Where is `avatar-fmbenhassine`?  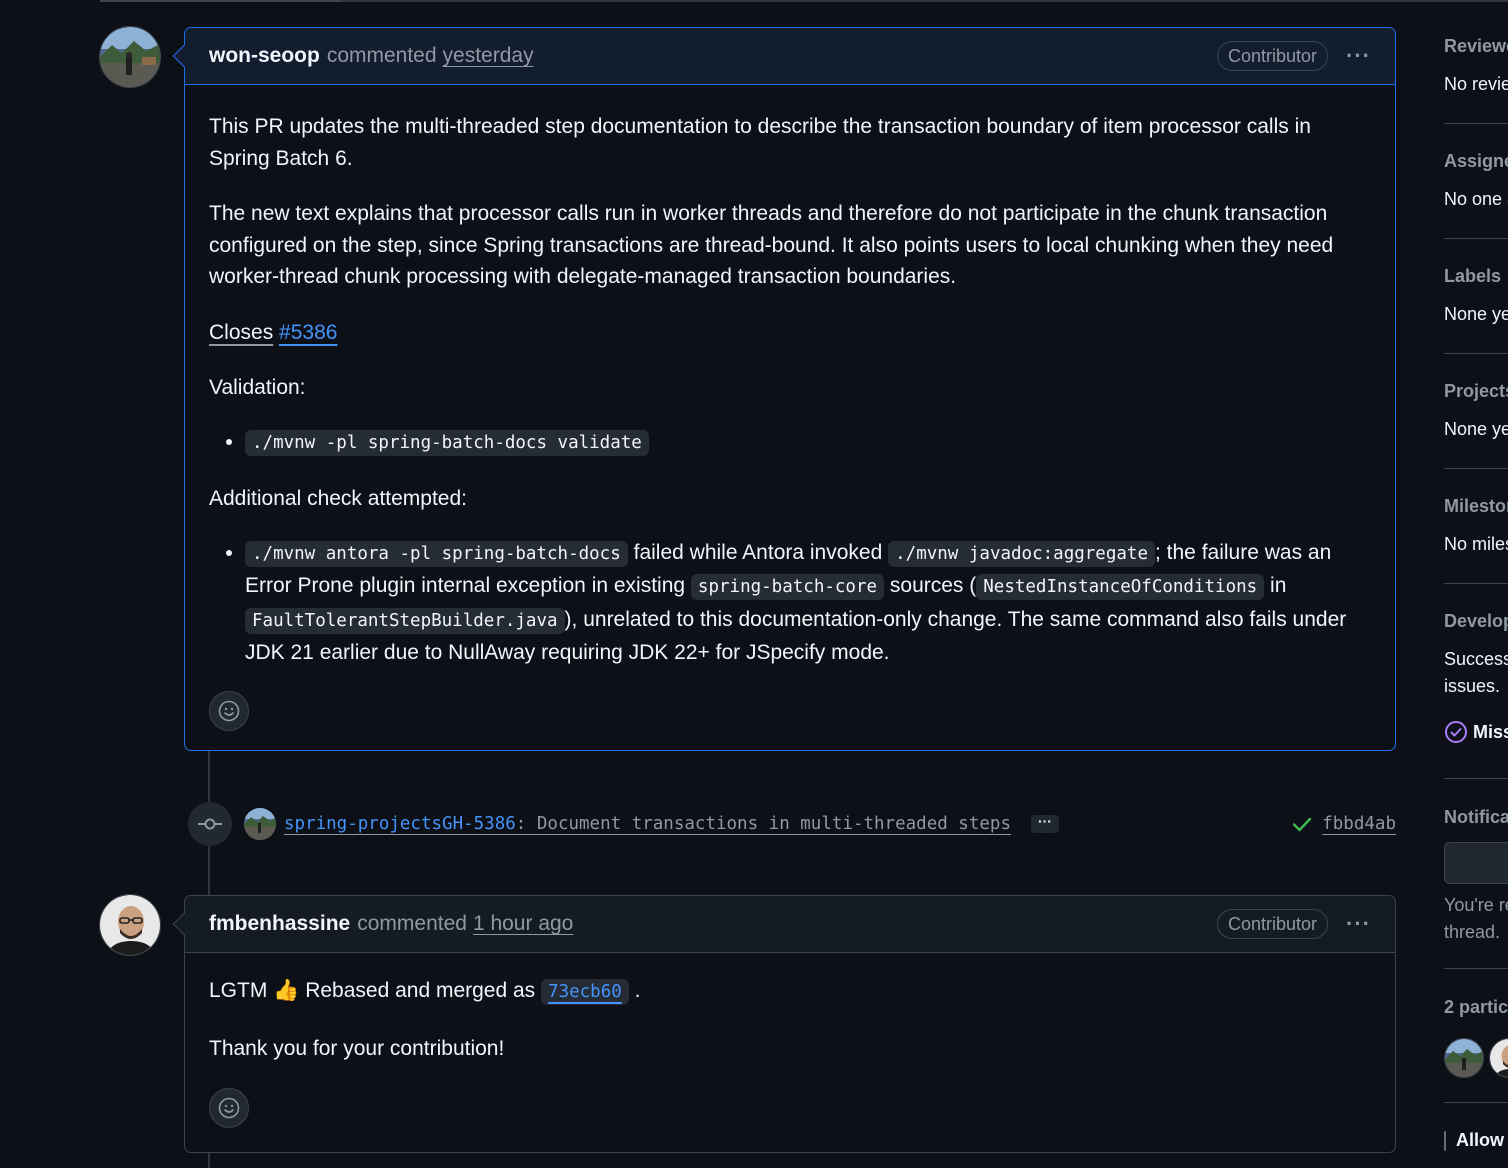 avatar-fmbenhassine is located at coordinates (130, 925).